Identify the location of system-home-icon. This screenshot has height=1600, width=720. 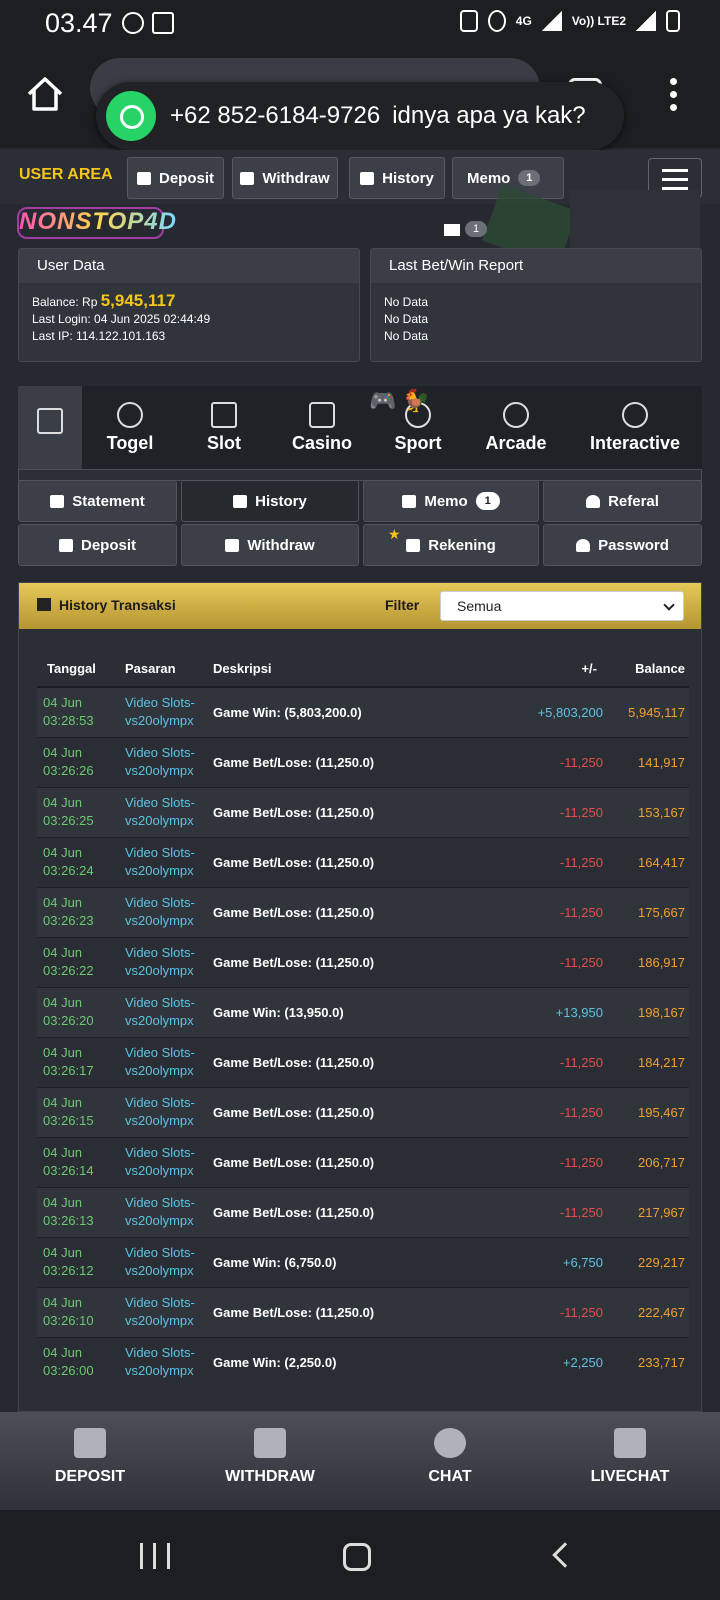
(357, 1557).